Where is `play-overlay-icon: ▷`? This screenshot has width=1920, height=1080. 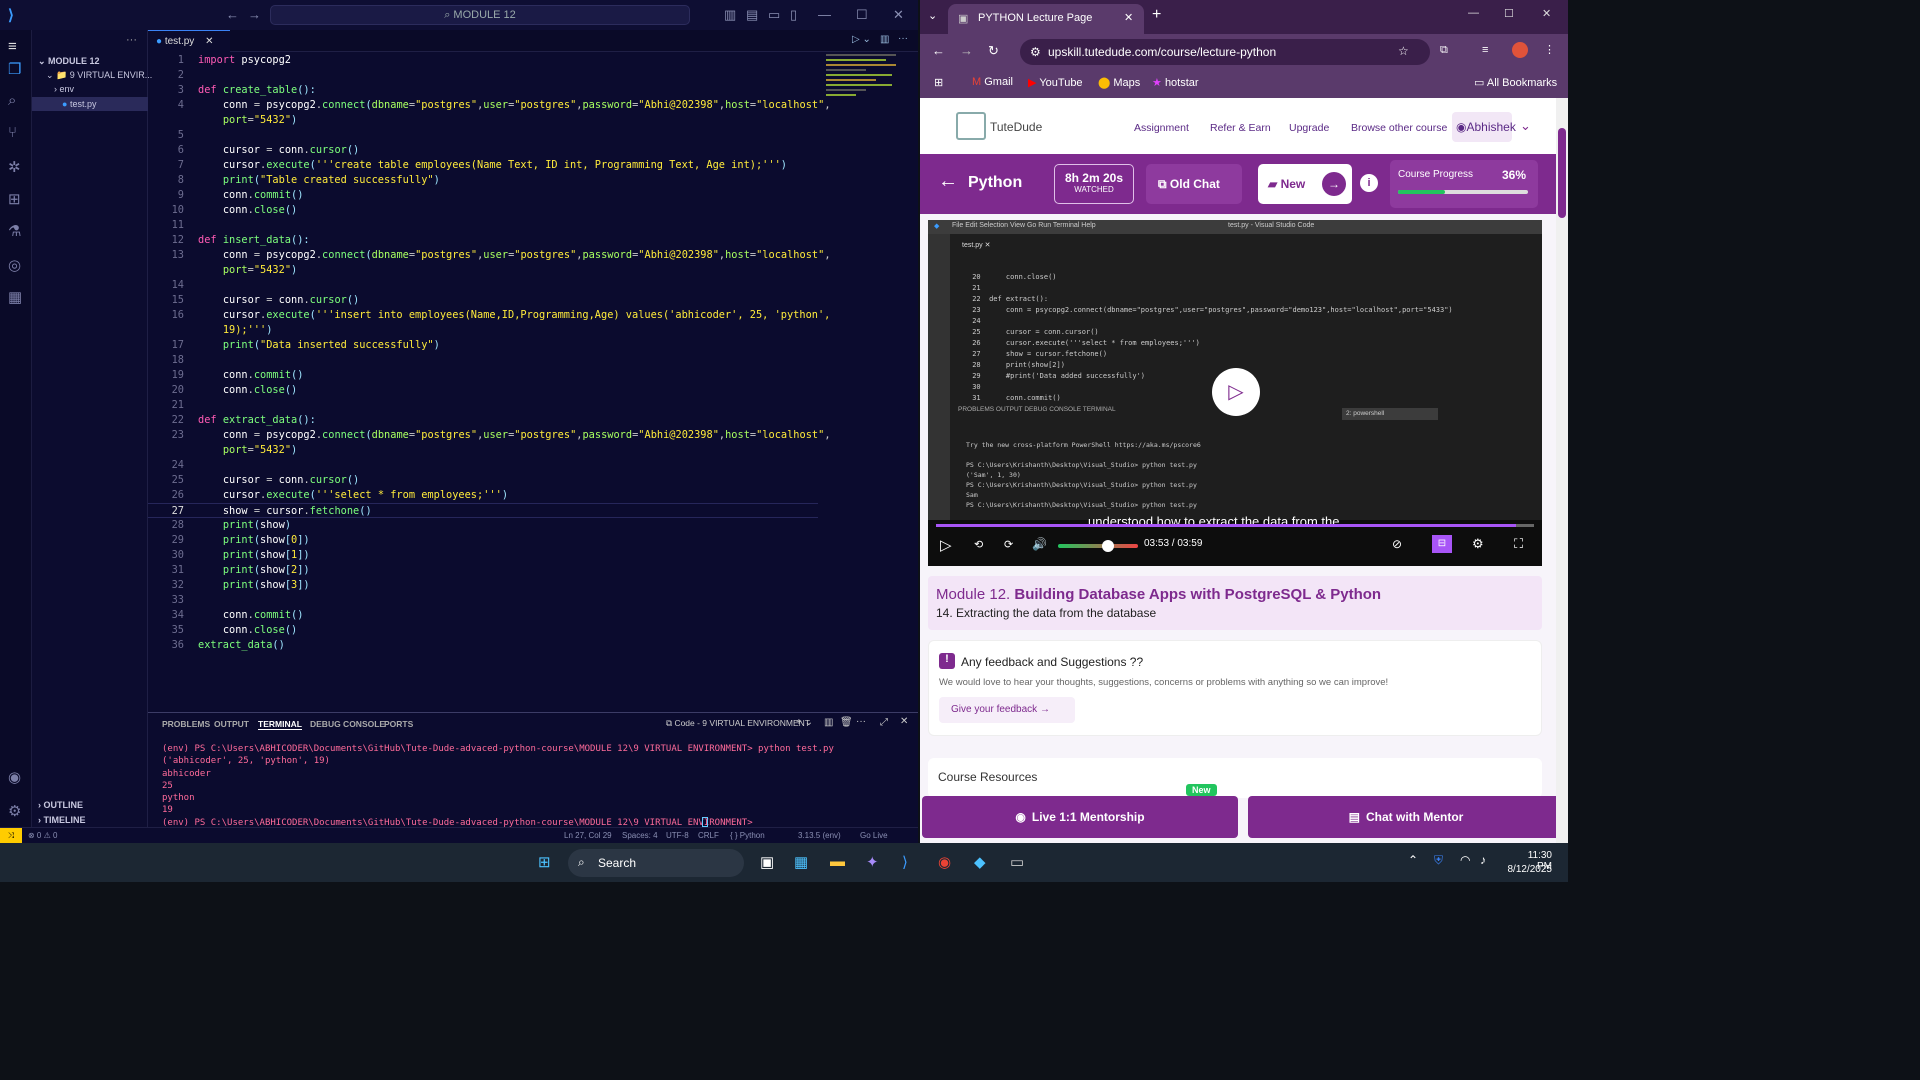 play-overlay-icon: ▷ is located at coordinates (1236, 392).